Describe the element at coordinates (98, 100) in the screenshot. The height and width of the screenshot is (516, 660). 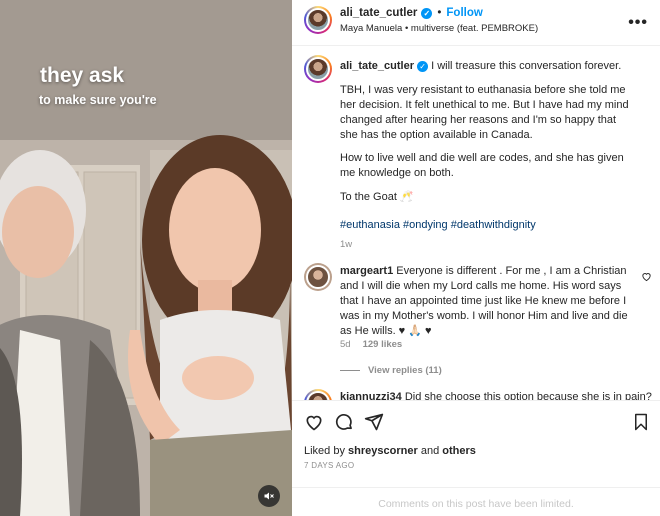
I see `video-overlay-subtitle: to make sure you're` at that location.